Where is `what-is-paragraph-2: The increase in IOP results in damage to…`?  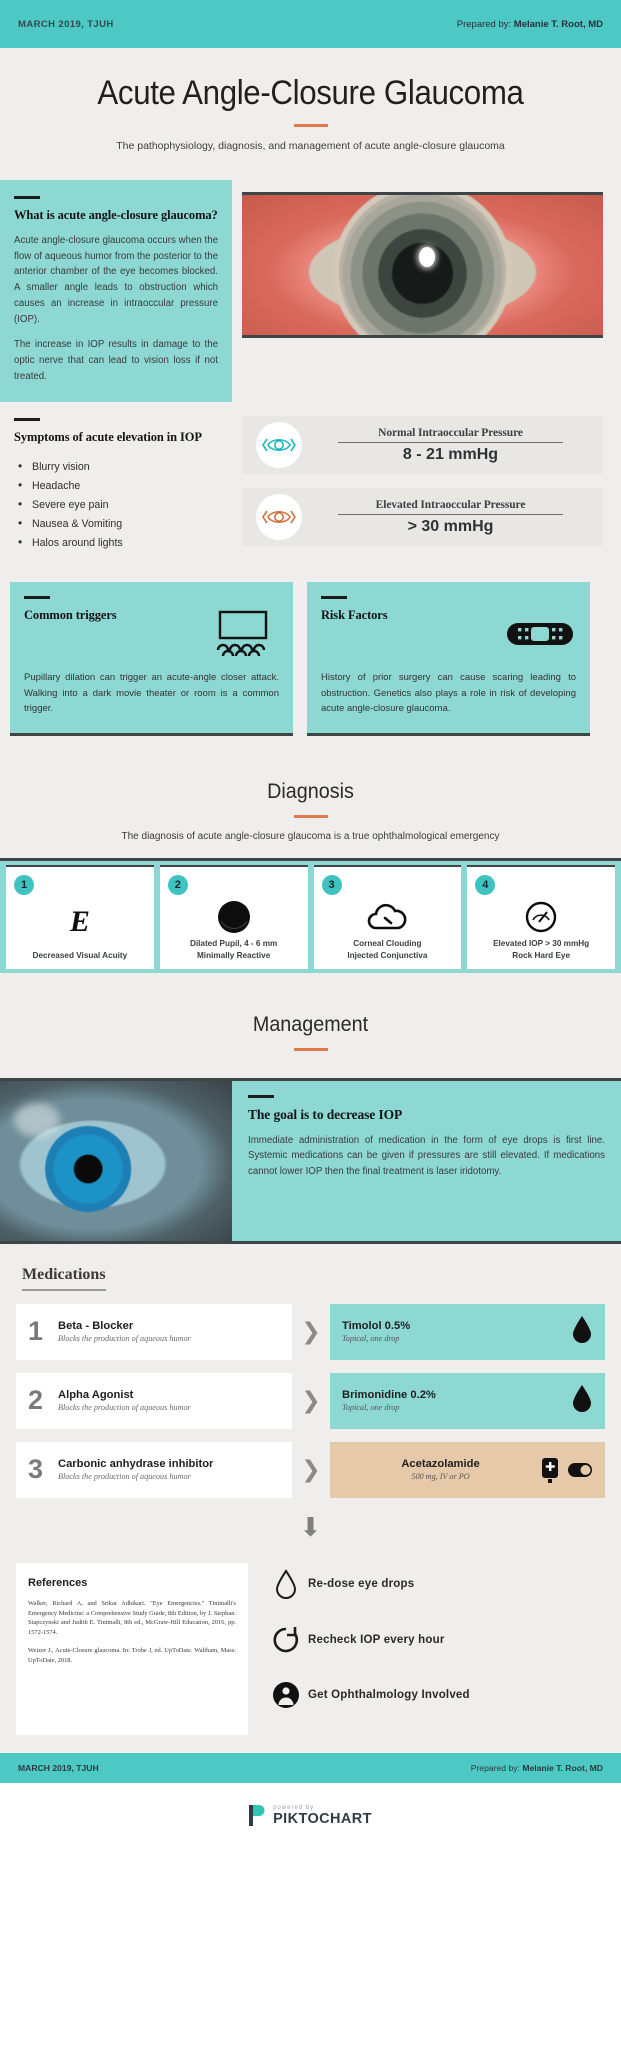 what-is-paragraph-2: The increase in IOP results in damage to… is located at coordinates (116, 360).